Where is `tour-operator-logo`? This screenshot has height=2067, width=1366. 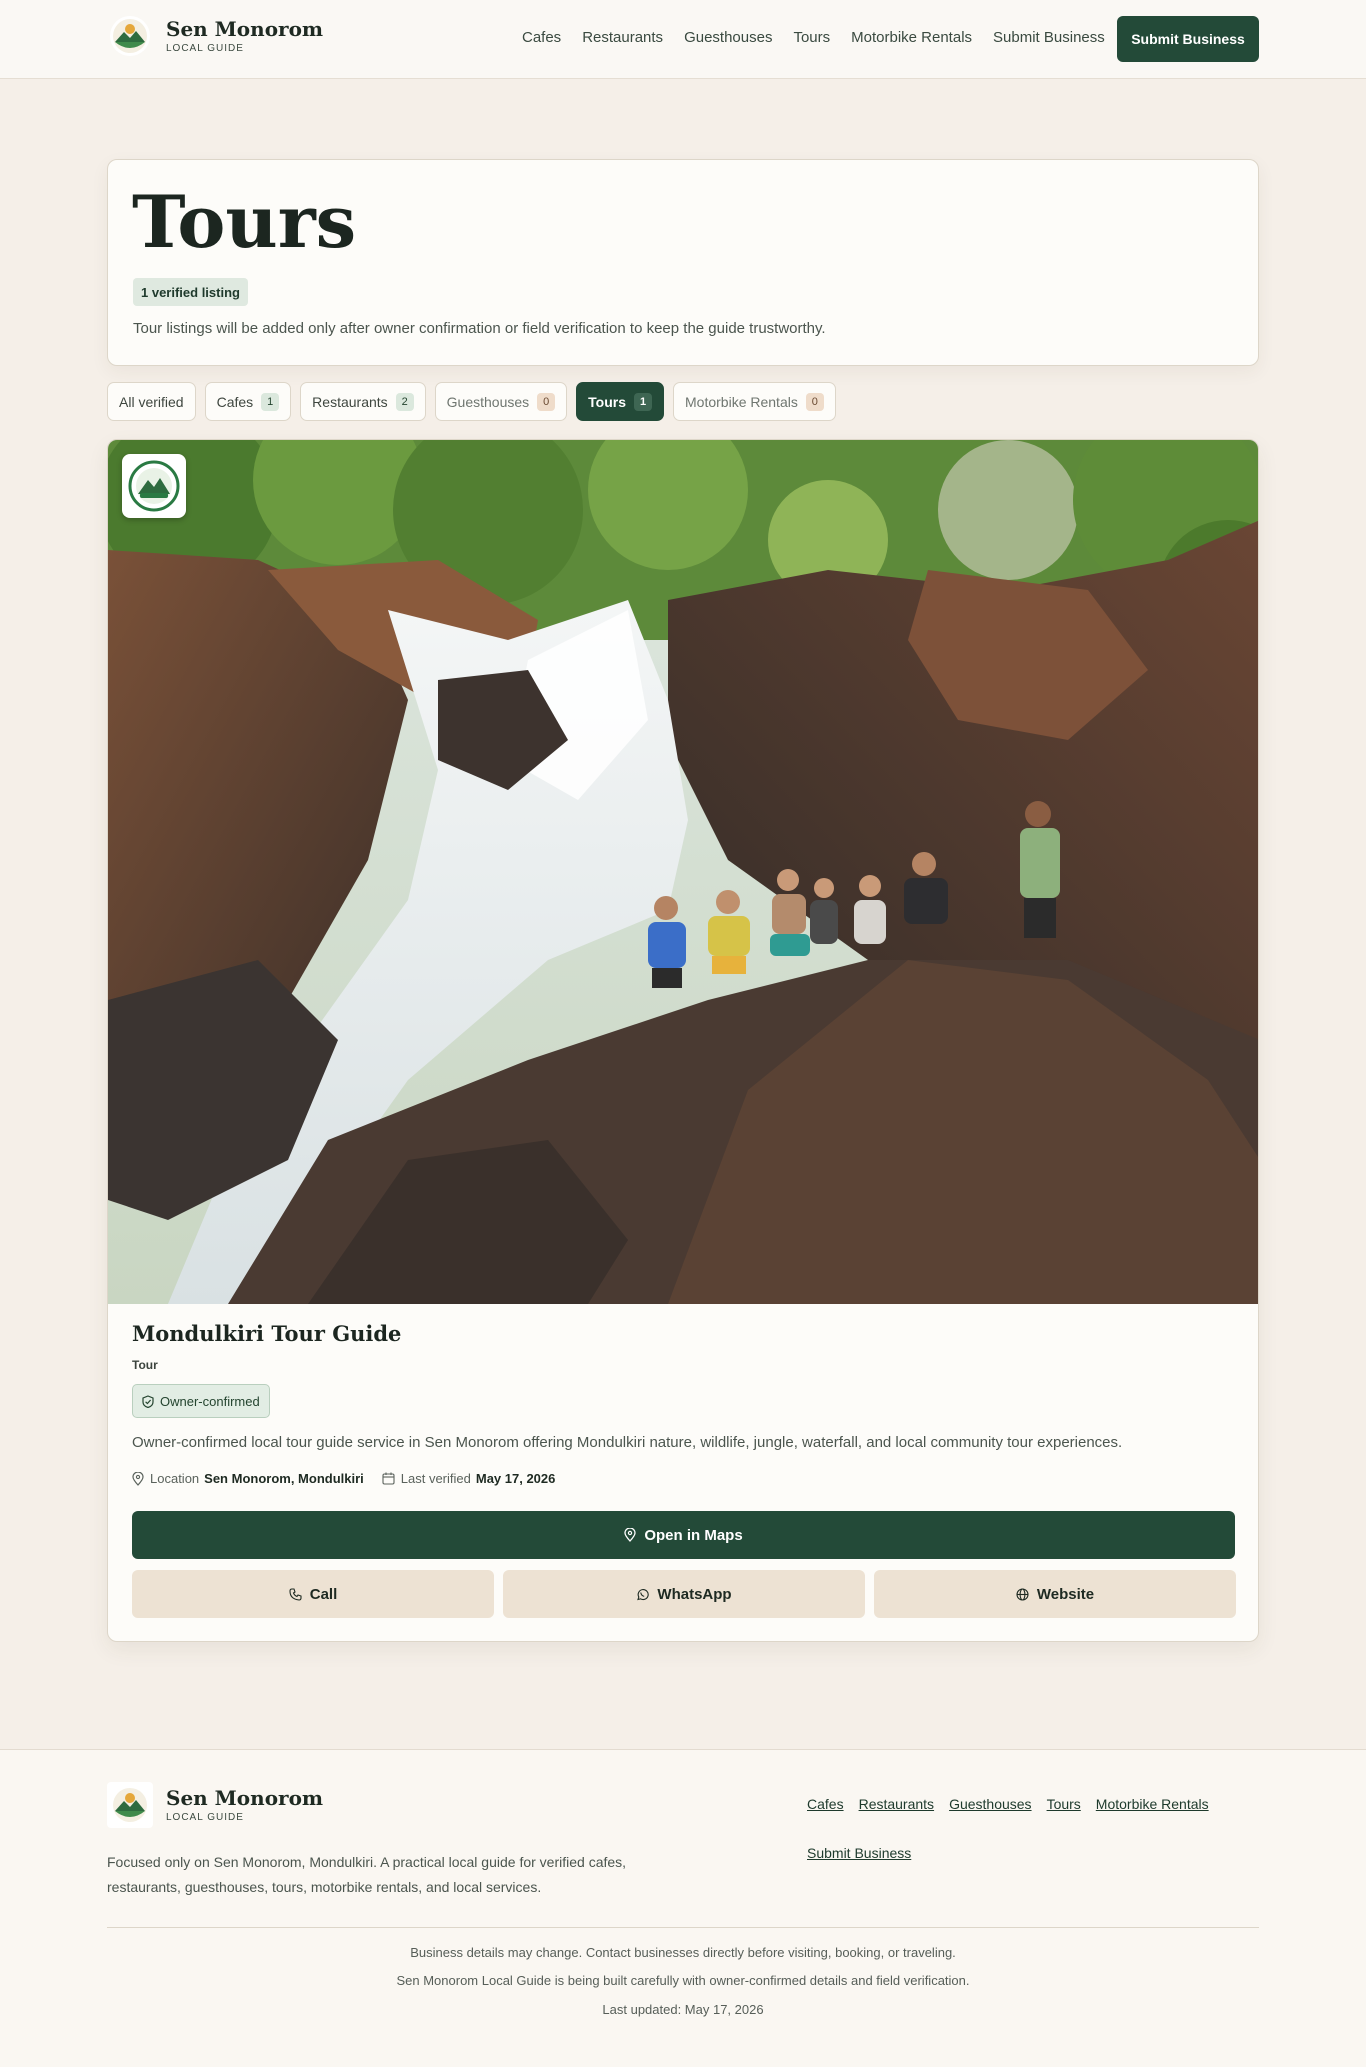 tour-operator-logo is located at coordinates (154, 486).